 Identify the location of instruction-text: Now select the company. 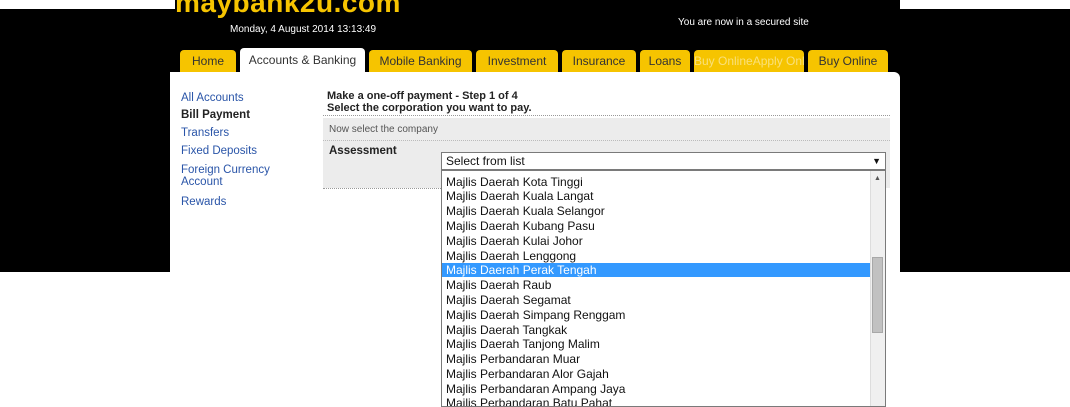
(383, 129).